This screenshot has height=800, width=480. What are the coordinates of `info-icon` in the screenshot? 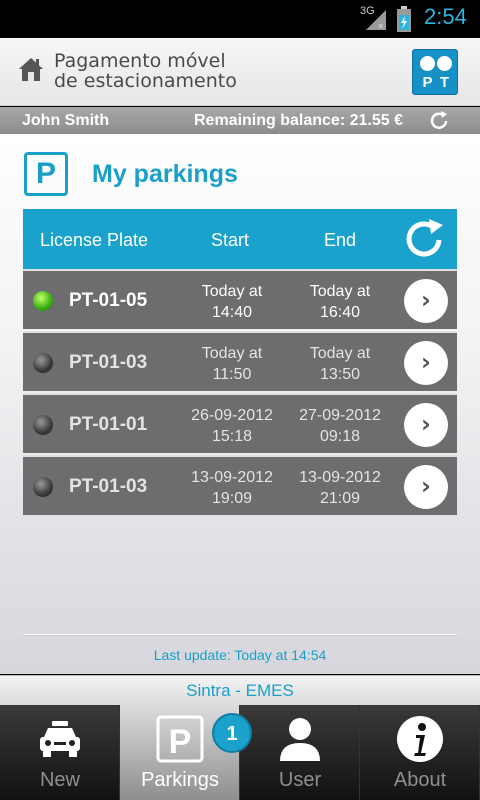 It's located at (420, 739).